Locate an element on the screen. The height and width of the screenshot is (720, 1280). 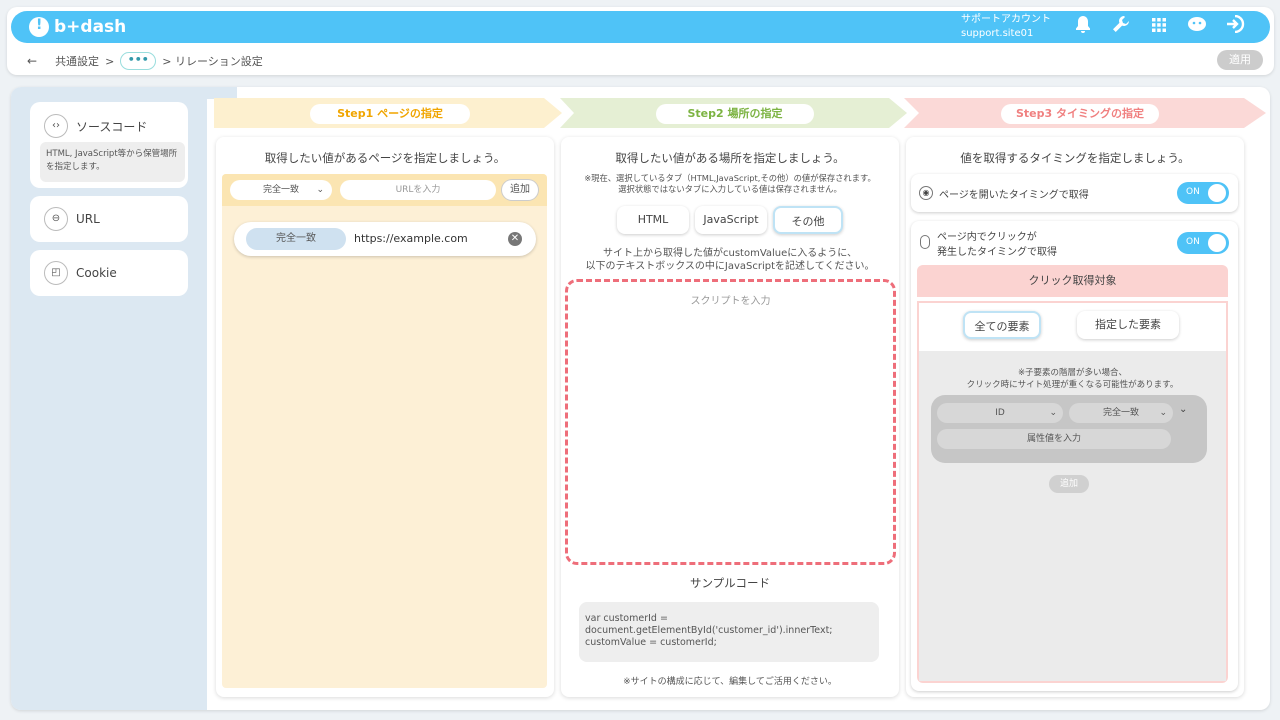
click-target-header: クリック取得対象 is located at coordinates (1072, 281).